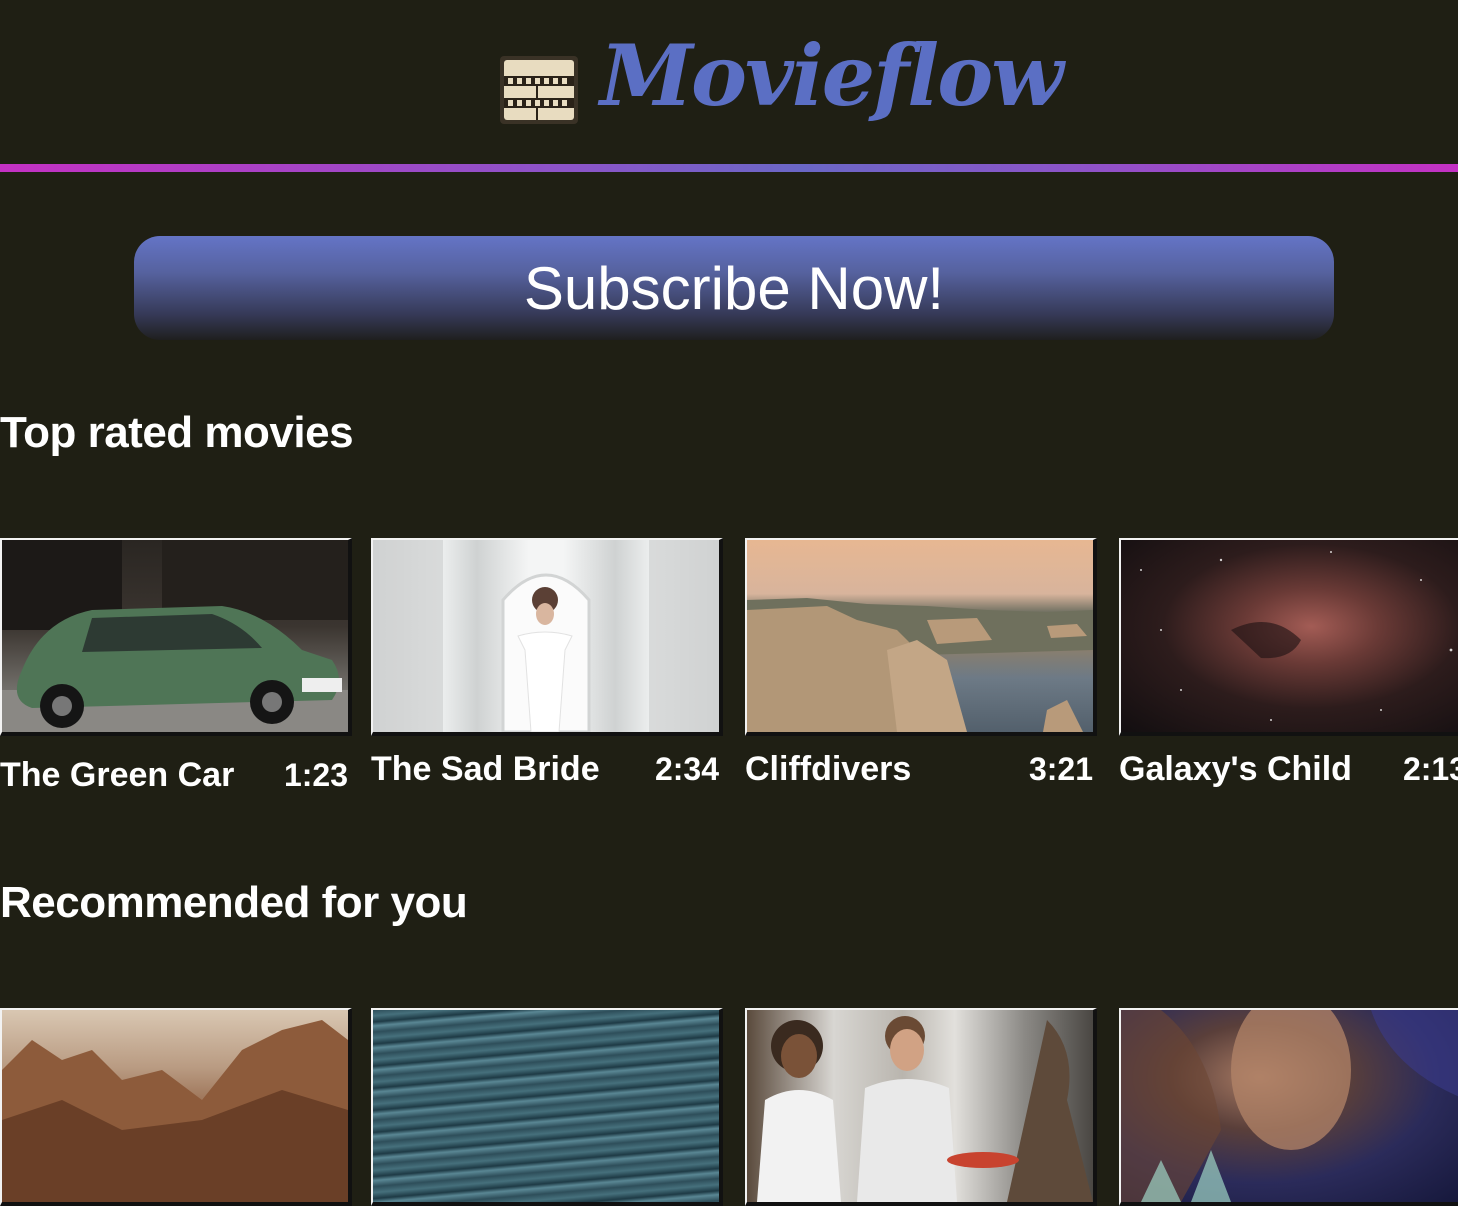 The width and height of the screenshot is (1458, 1206). I want to click on green-car-thumbnail, so click(176, 637).